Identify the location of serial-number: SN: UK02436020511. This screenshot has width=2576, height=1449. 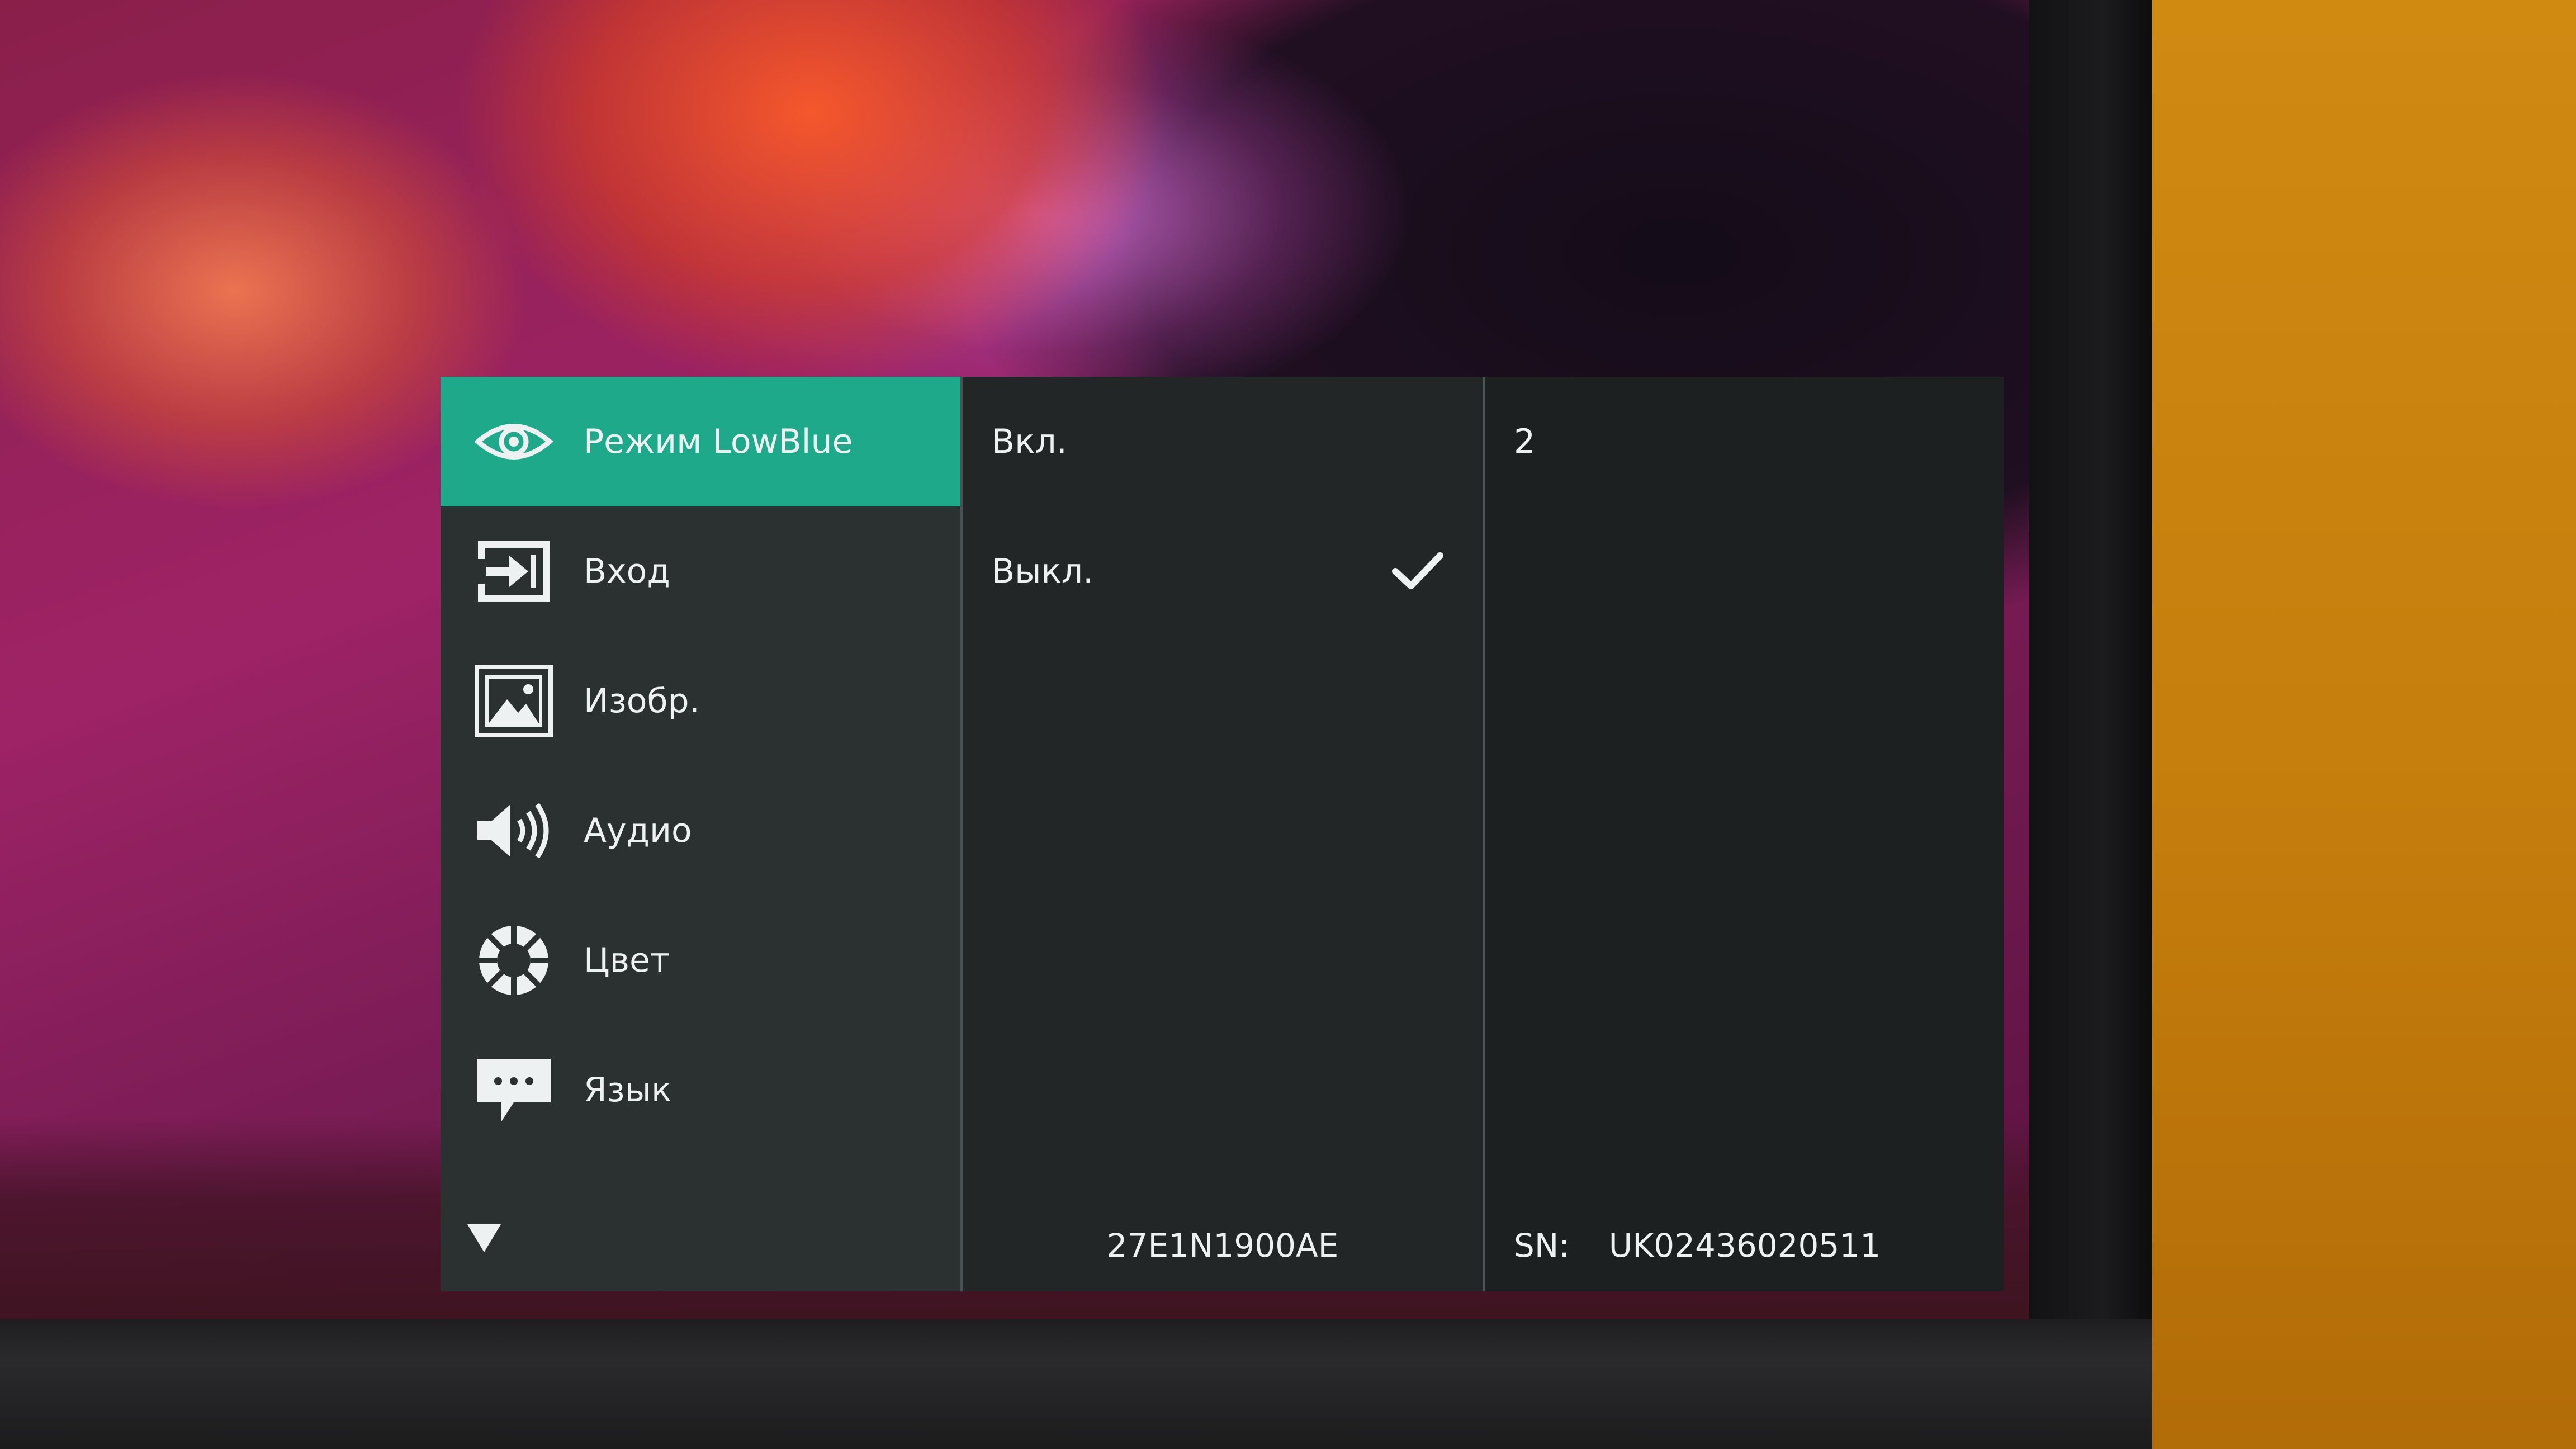
(1698, 1246).